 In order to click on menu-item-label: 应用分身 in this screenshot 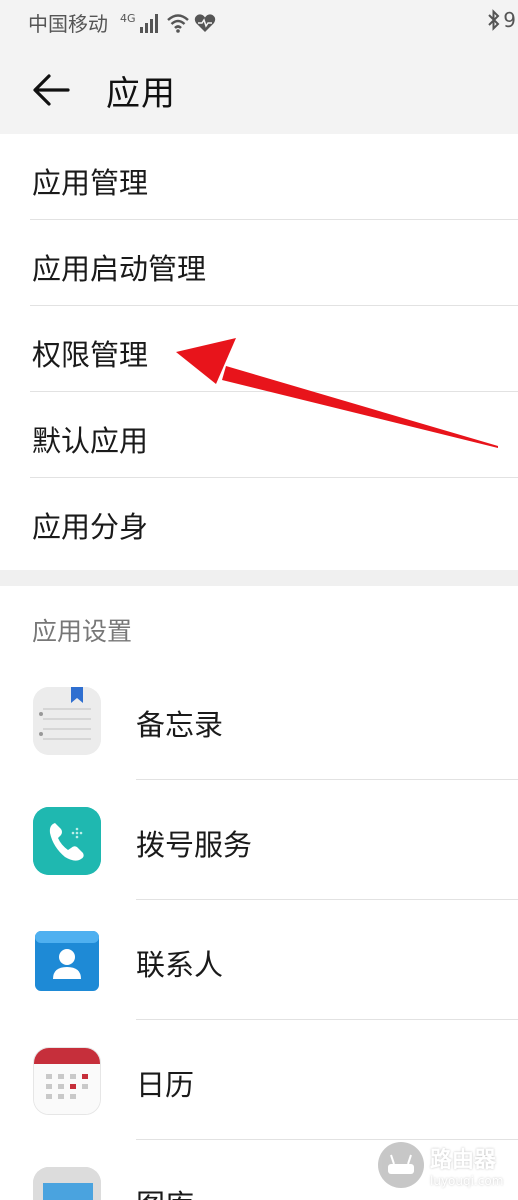, I will do `click(90, 527)`.